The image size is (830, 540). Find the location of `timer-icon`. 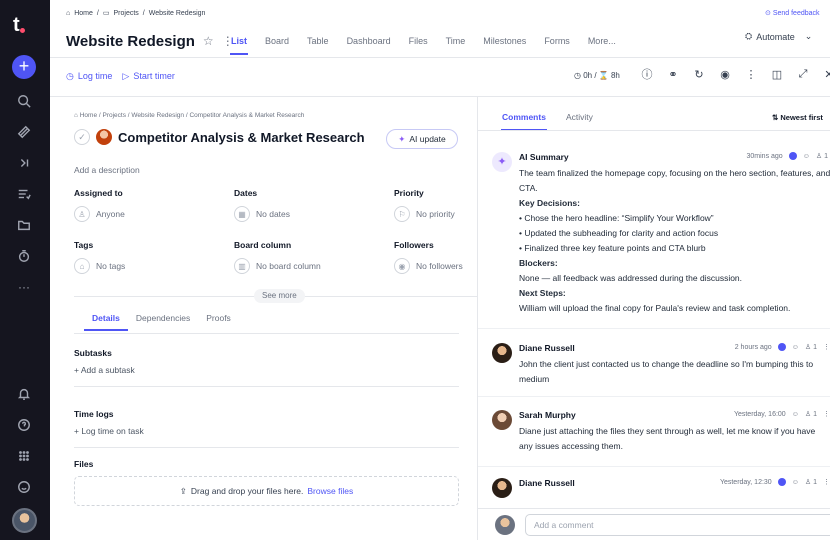

timer-icon is located at coordinates (24, 256).